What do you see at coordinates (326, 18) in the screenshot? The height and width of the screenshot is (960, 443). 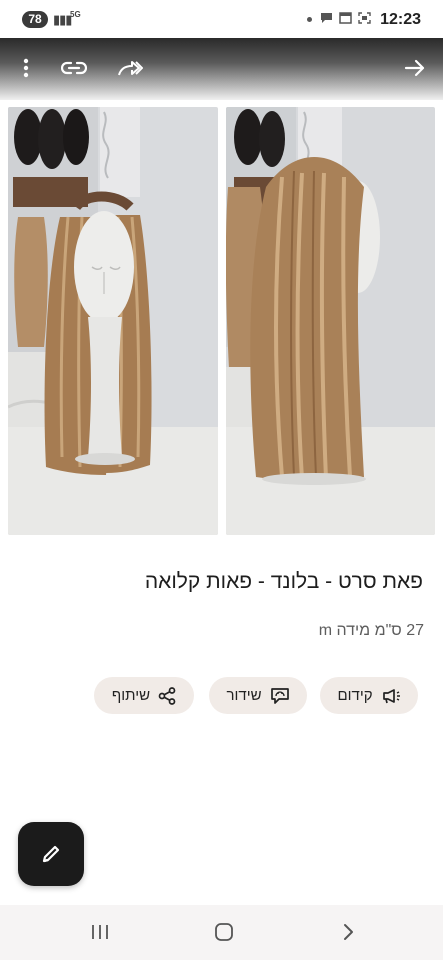 I see `chat-notification-icon` at bounding box center [326, 18].